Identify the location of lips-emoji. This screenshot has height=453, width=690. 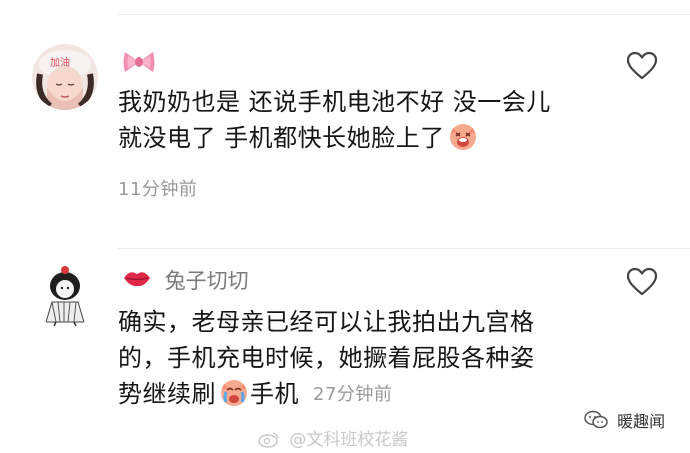
(137, 281).